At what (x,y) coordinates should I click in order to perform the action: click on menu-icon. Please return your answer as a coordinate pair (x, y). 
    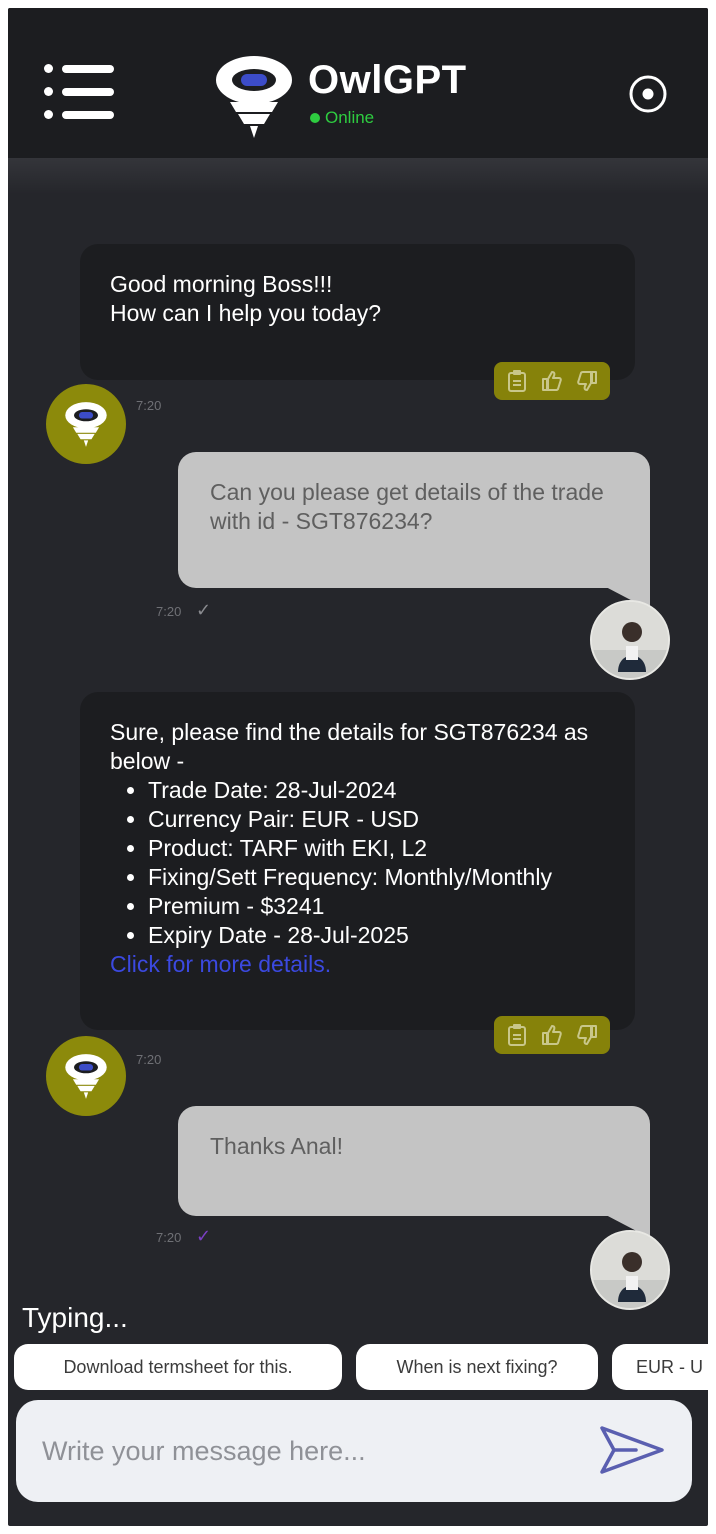
    Looking at the image, I should click on (78, 92).